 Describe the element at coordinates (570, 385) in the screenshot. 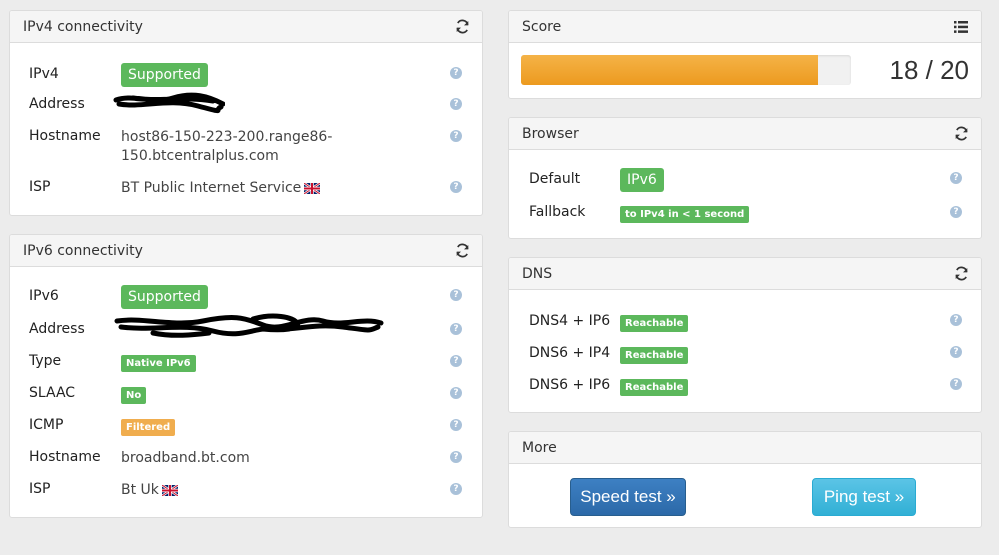

I see `dns6-ip6-label: DNS6 + IP6` at that location.